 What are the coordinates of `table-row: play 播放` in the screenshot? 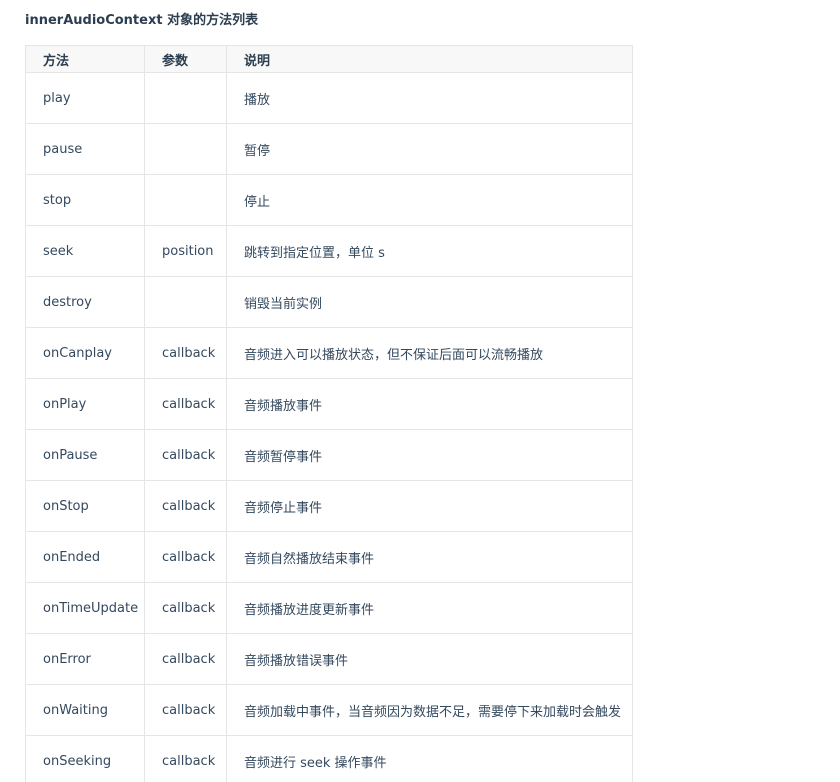 It's located at (329, 98).